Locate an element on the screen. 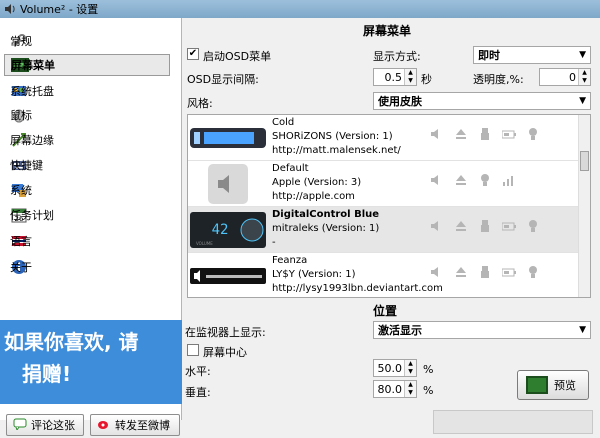 Image resolution: width=600 pixels, height=438 pixels. monitor-value: 激活显示 is located at coordinates (400, 330).